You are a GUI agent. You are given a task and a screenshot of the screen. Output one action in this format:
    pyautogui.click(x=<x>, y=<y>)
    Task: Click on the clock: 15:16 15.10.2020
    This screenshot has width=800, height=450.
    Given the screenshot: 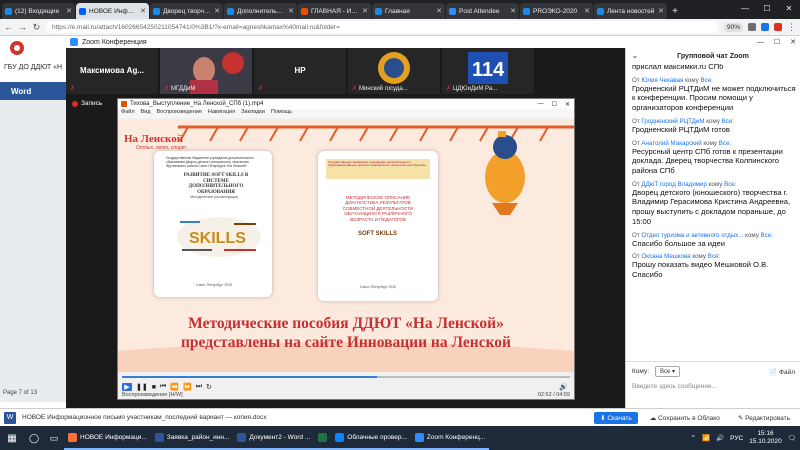 What is the action you would take?
    pyautogui.click(x=765, y=438)
    